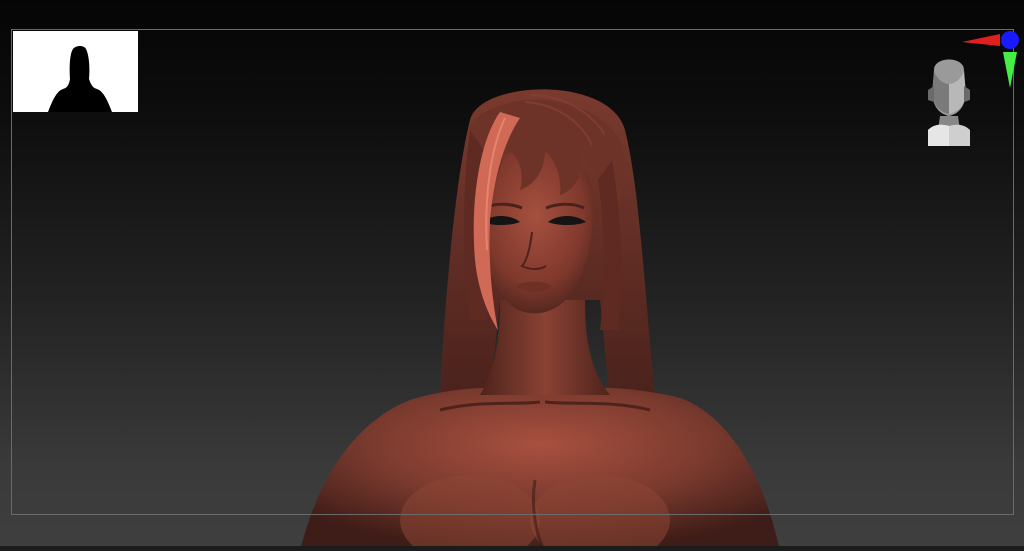 The image size is (1024, 551). I want to click on navigator-thumbnail, so click(75, 71).